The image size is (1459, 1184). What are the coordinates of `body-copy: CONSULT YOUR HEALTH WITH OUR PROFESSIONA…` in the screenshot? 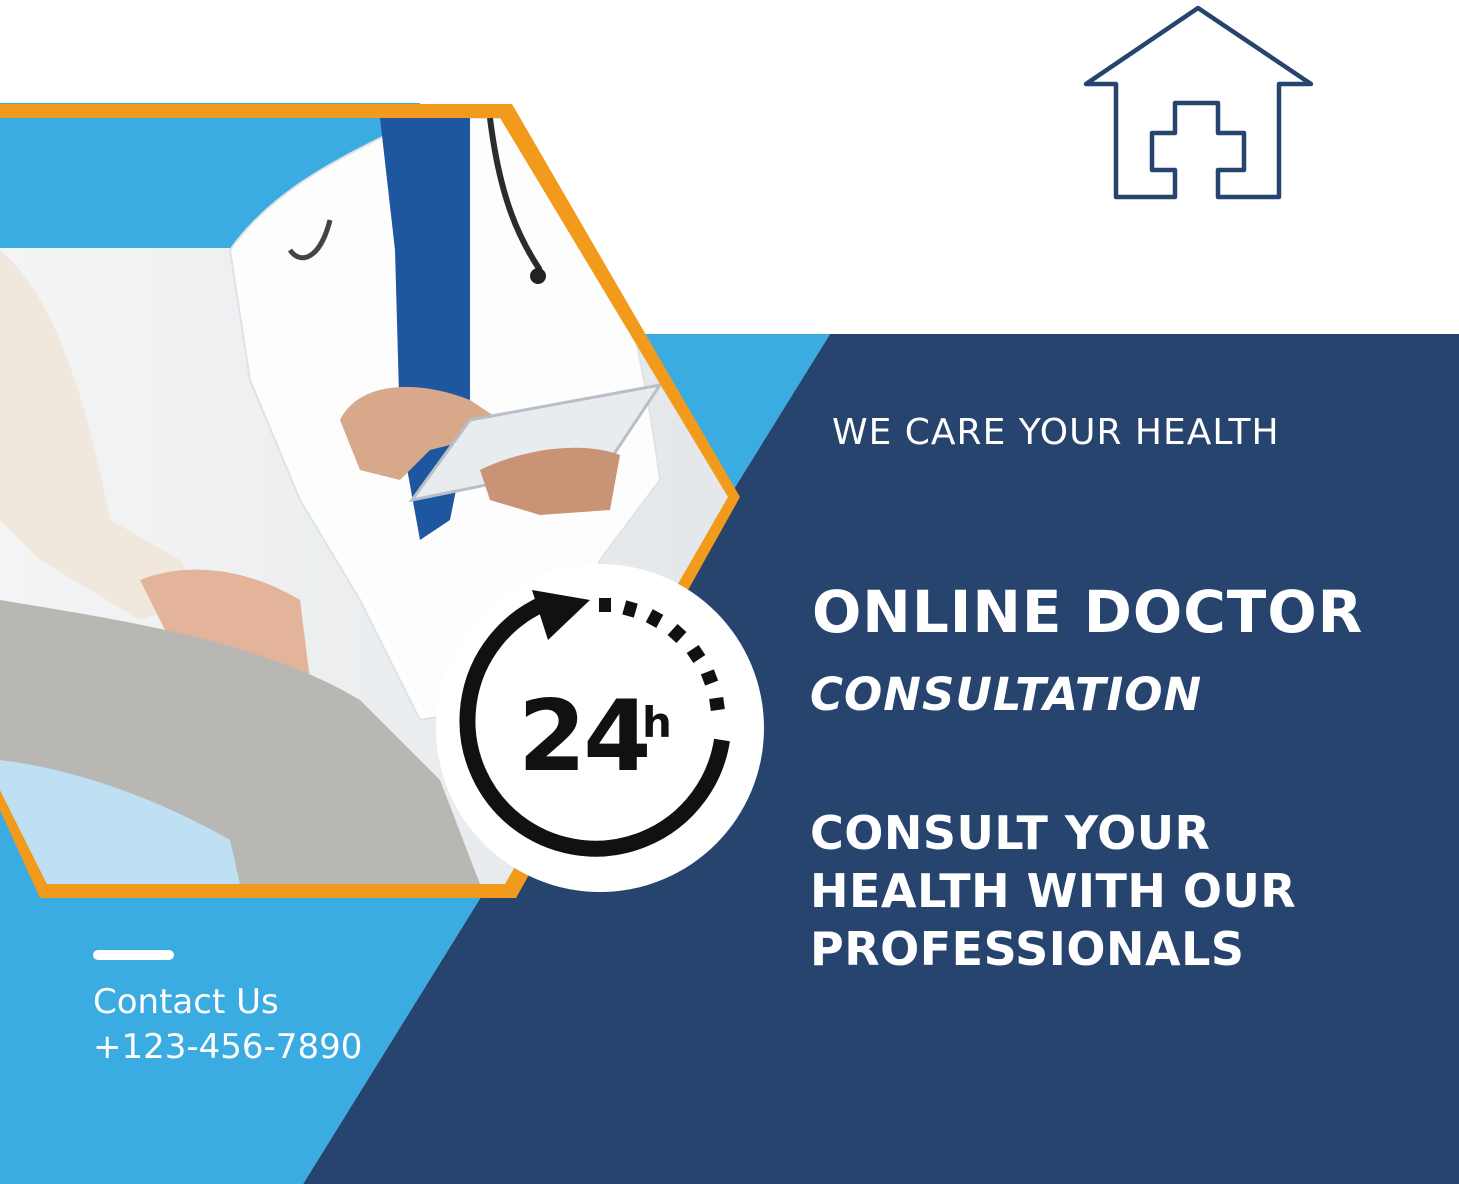 It's located at (1110, 891).